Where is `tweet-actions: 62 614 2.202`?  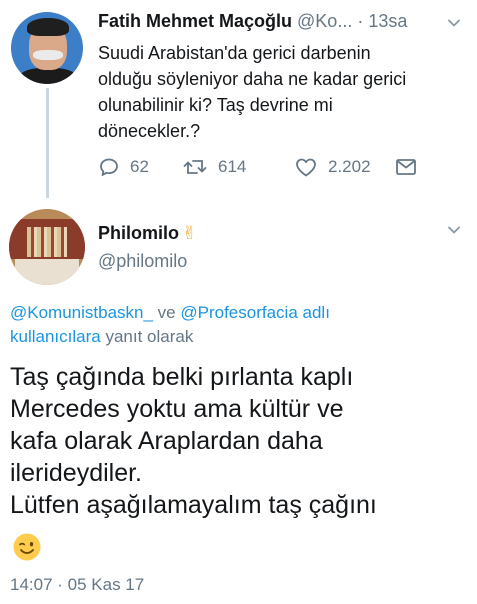 tweet-actions: 62 614 2.202 is located at coordinates (263, 167).